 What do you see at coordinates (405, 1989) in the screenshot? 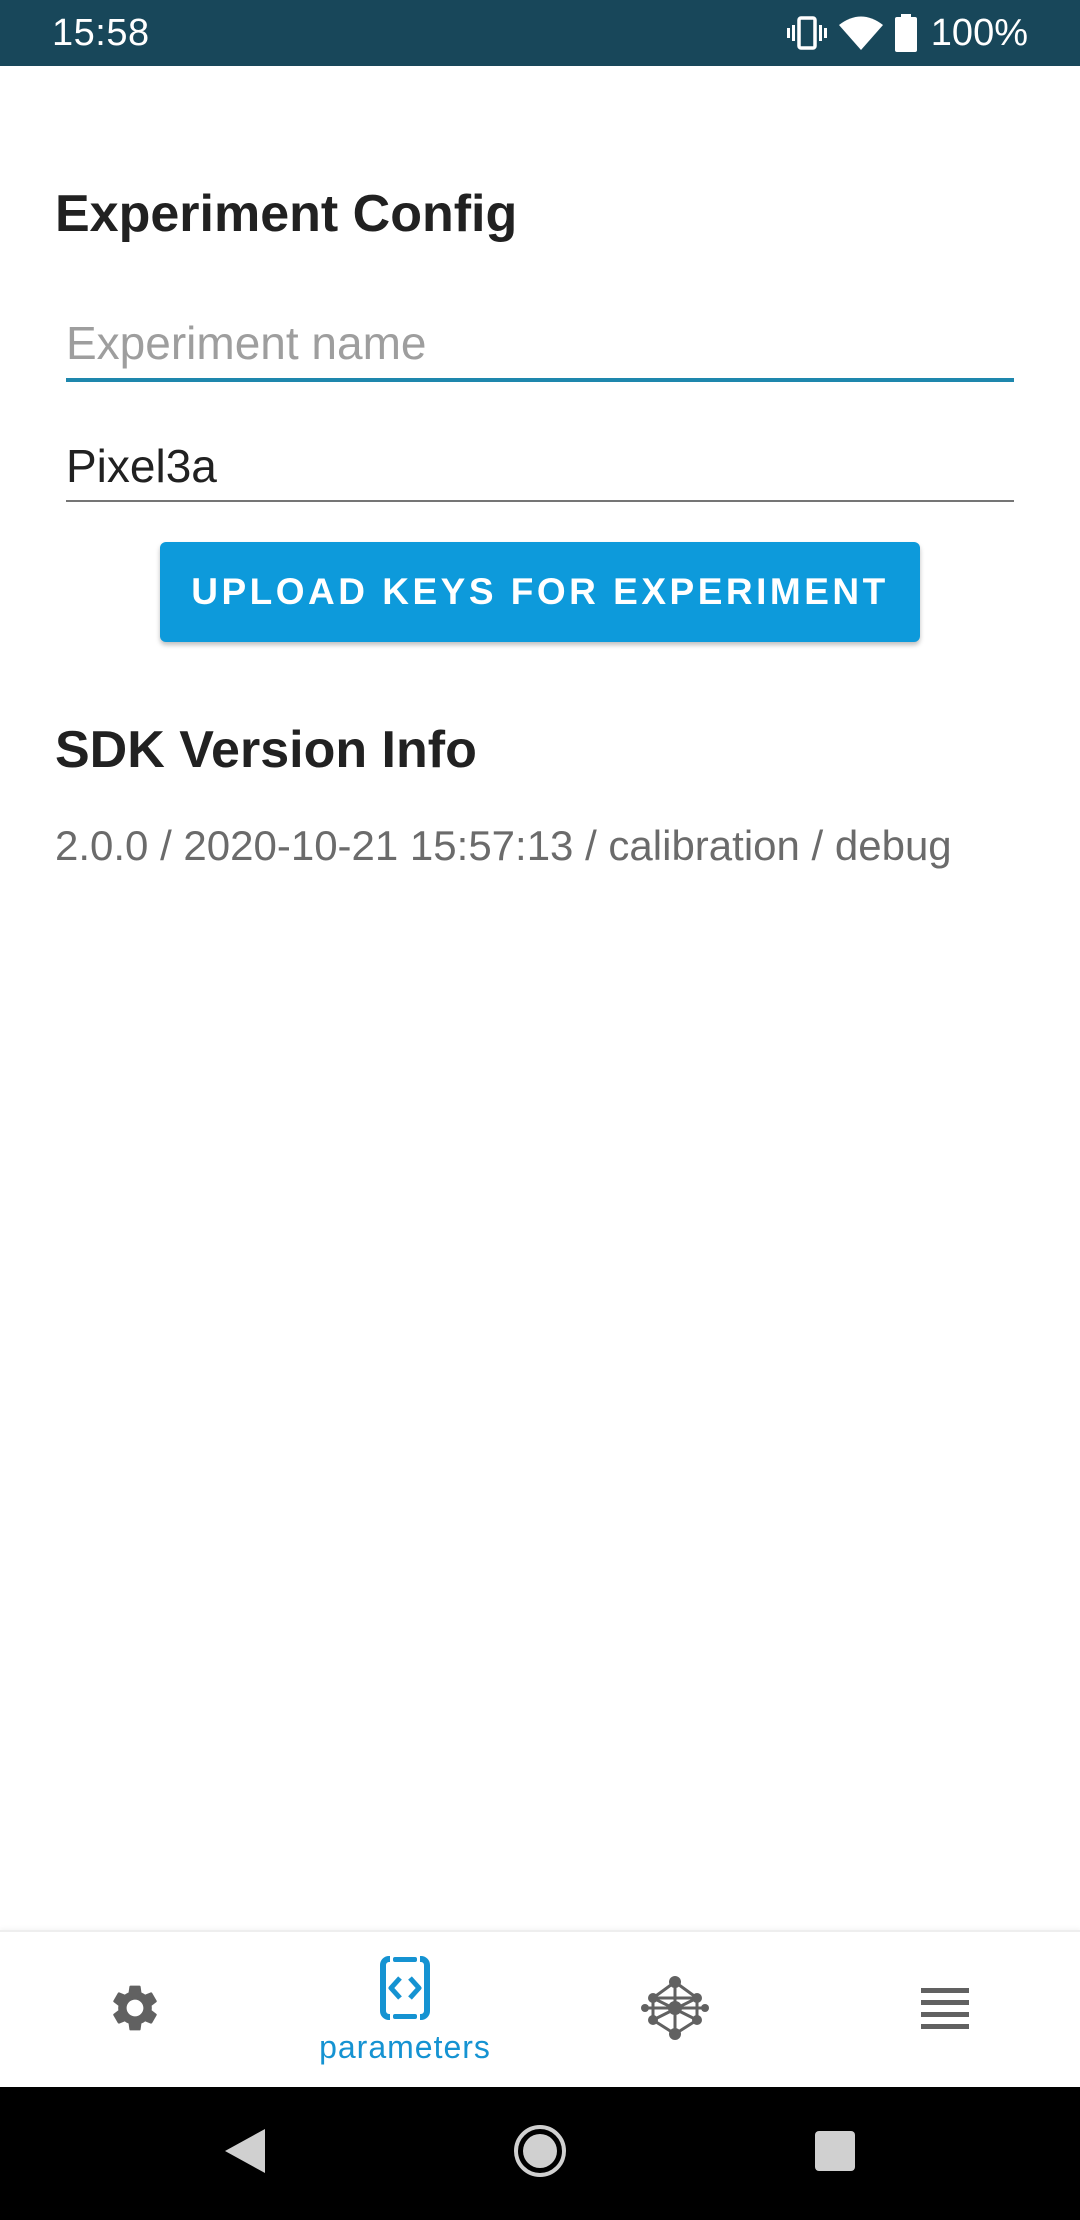
I see `parameters-icon` at bounding box center [405, 1989].